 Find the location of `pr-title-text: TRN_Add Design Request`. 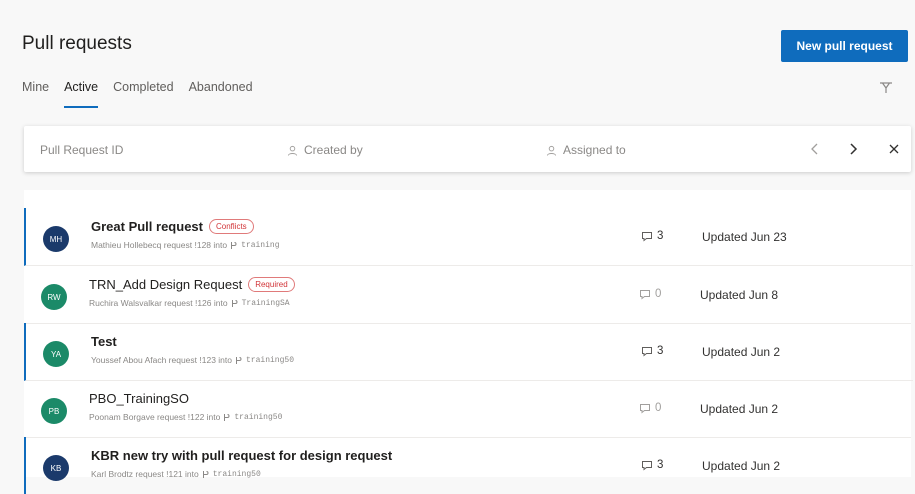

pr-title-text: TRN_Add Design Request is located at coordinates (166, 284).